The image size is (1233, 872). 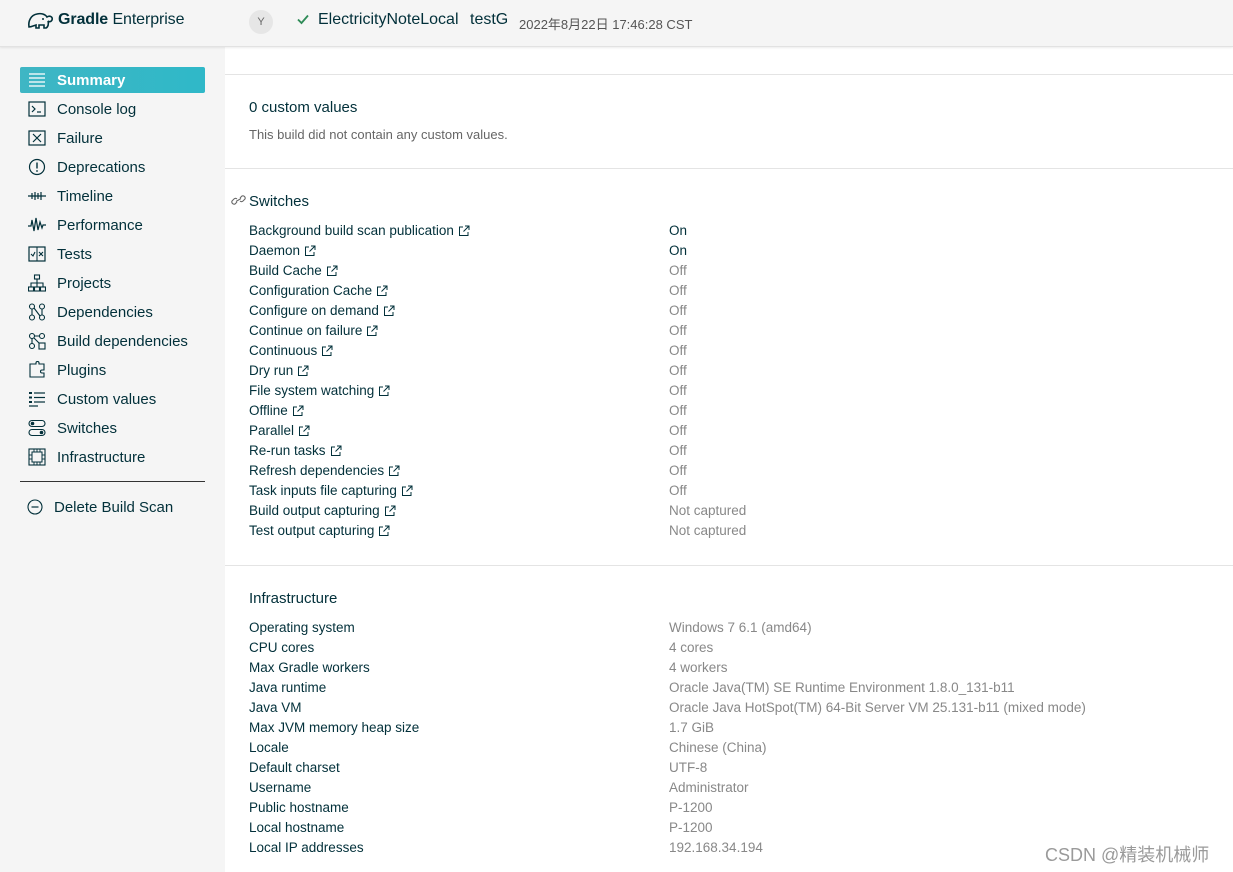 I want to click on sidebar-item-dependencies: Dependencies, so click(x=112, y=312).